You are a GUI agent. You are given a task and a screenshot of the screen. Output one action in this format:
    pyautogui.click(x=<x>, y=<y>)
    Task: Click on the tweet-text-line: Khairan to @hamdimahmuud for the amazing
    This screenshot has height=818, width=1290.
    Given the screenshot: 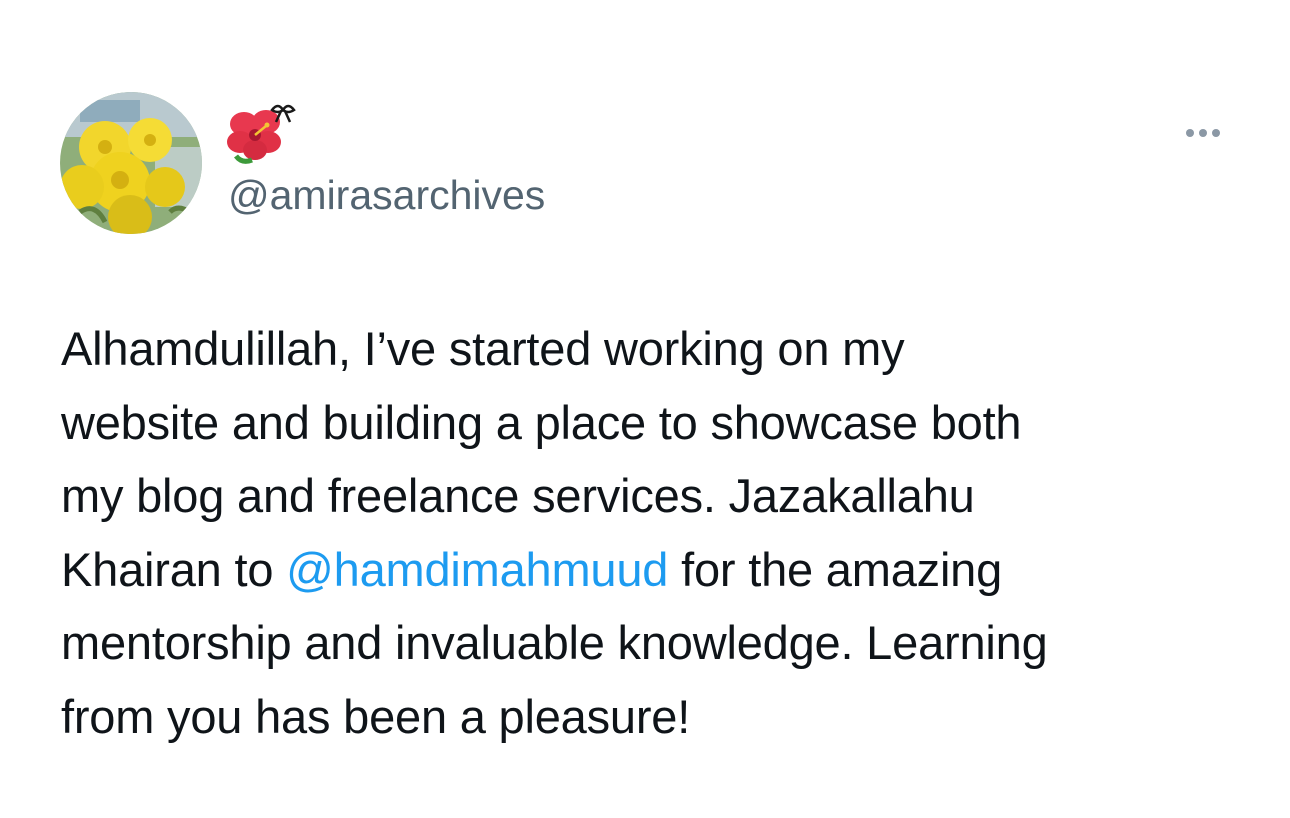 What is the action you would take?
    pyautogui.click(x=651, y=570)
    